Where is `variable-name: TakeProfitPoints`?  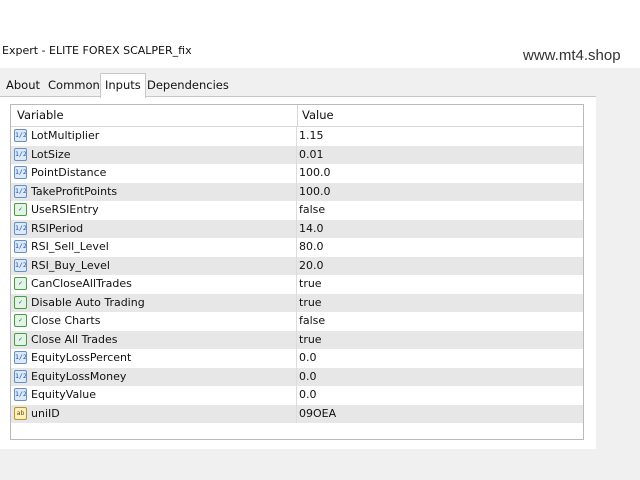 variable-name: TakeProfitPoints is located at coordinates (74, 191).